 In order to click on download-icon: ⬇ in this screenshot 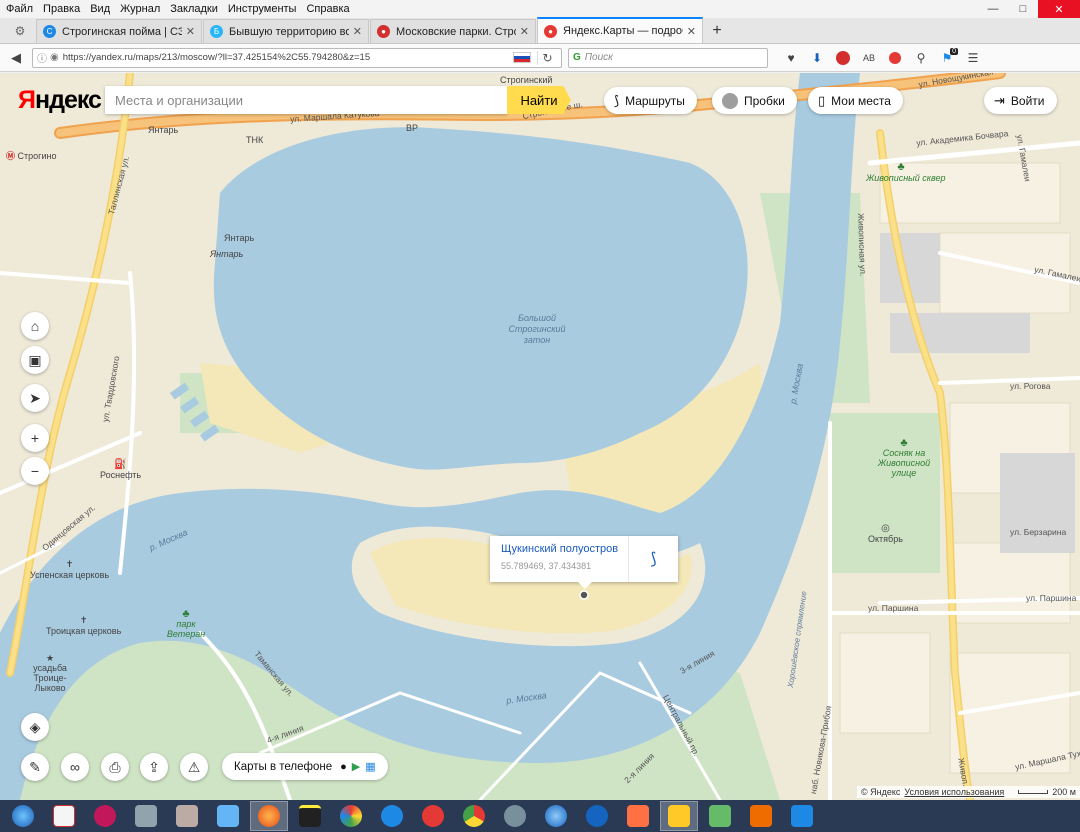, I will do `click(817, 58)`.